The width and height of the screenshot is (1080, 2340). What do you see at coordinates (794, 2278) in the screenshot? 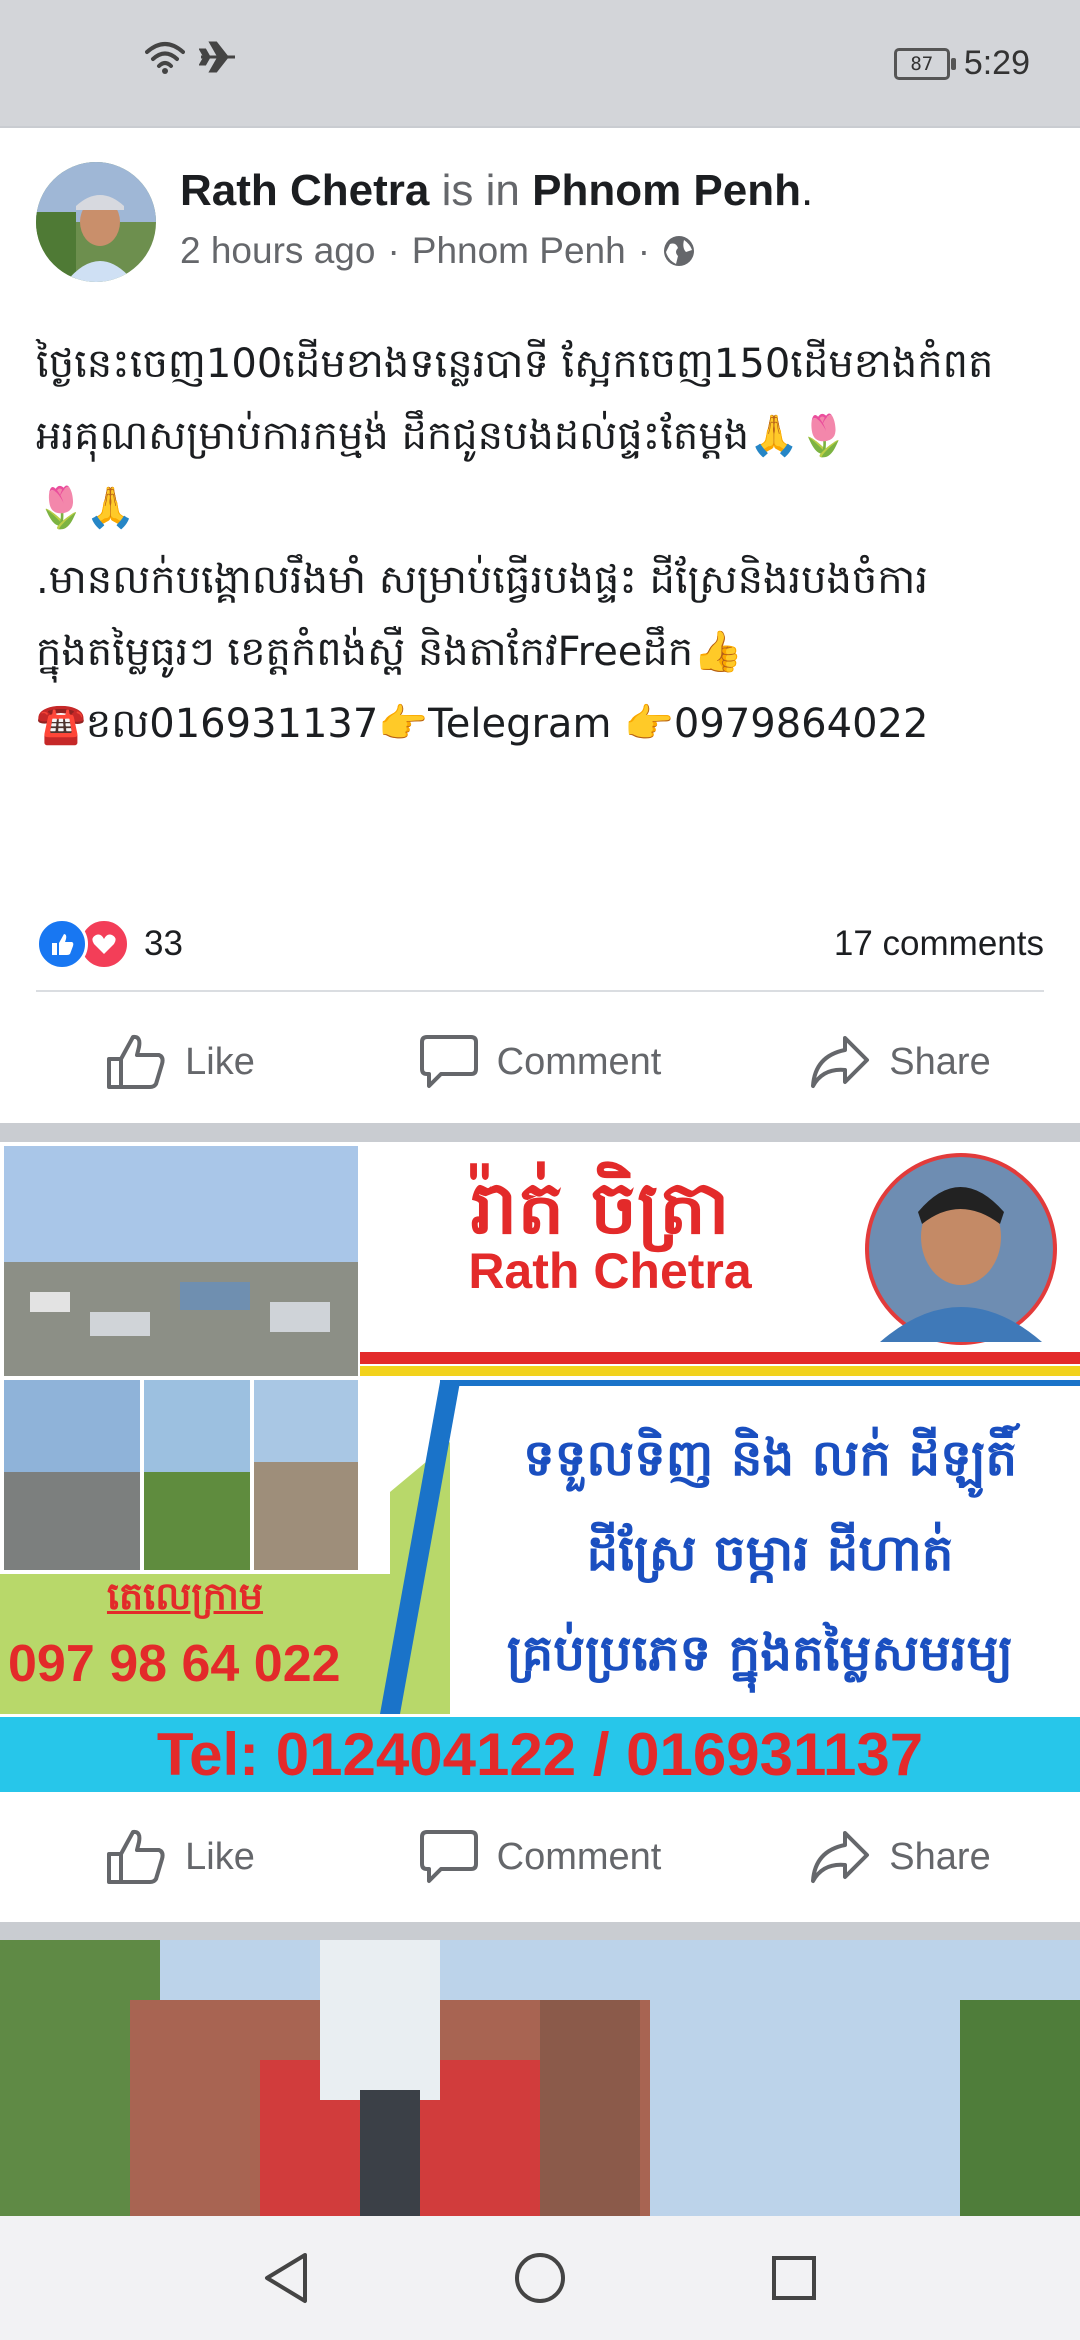
I see `recents-icon` at bounding box center [794, 2278].